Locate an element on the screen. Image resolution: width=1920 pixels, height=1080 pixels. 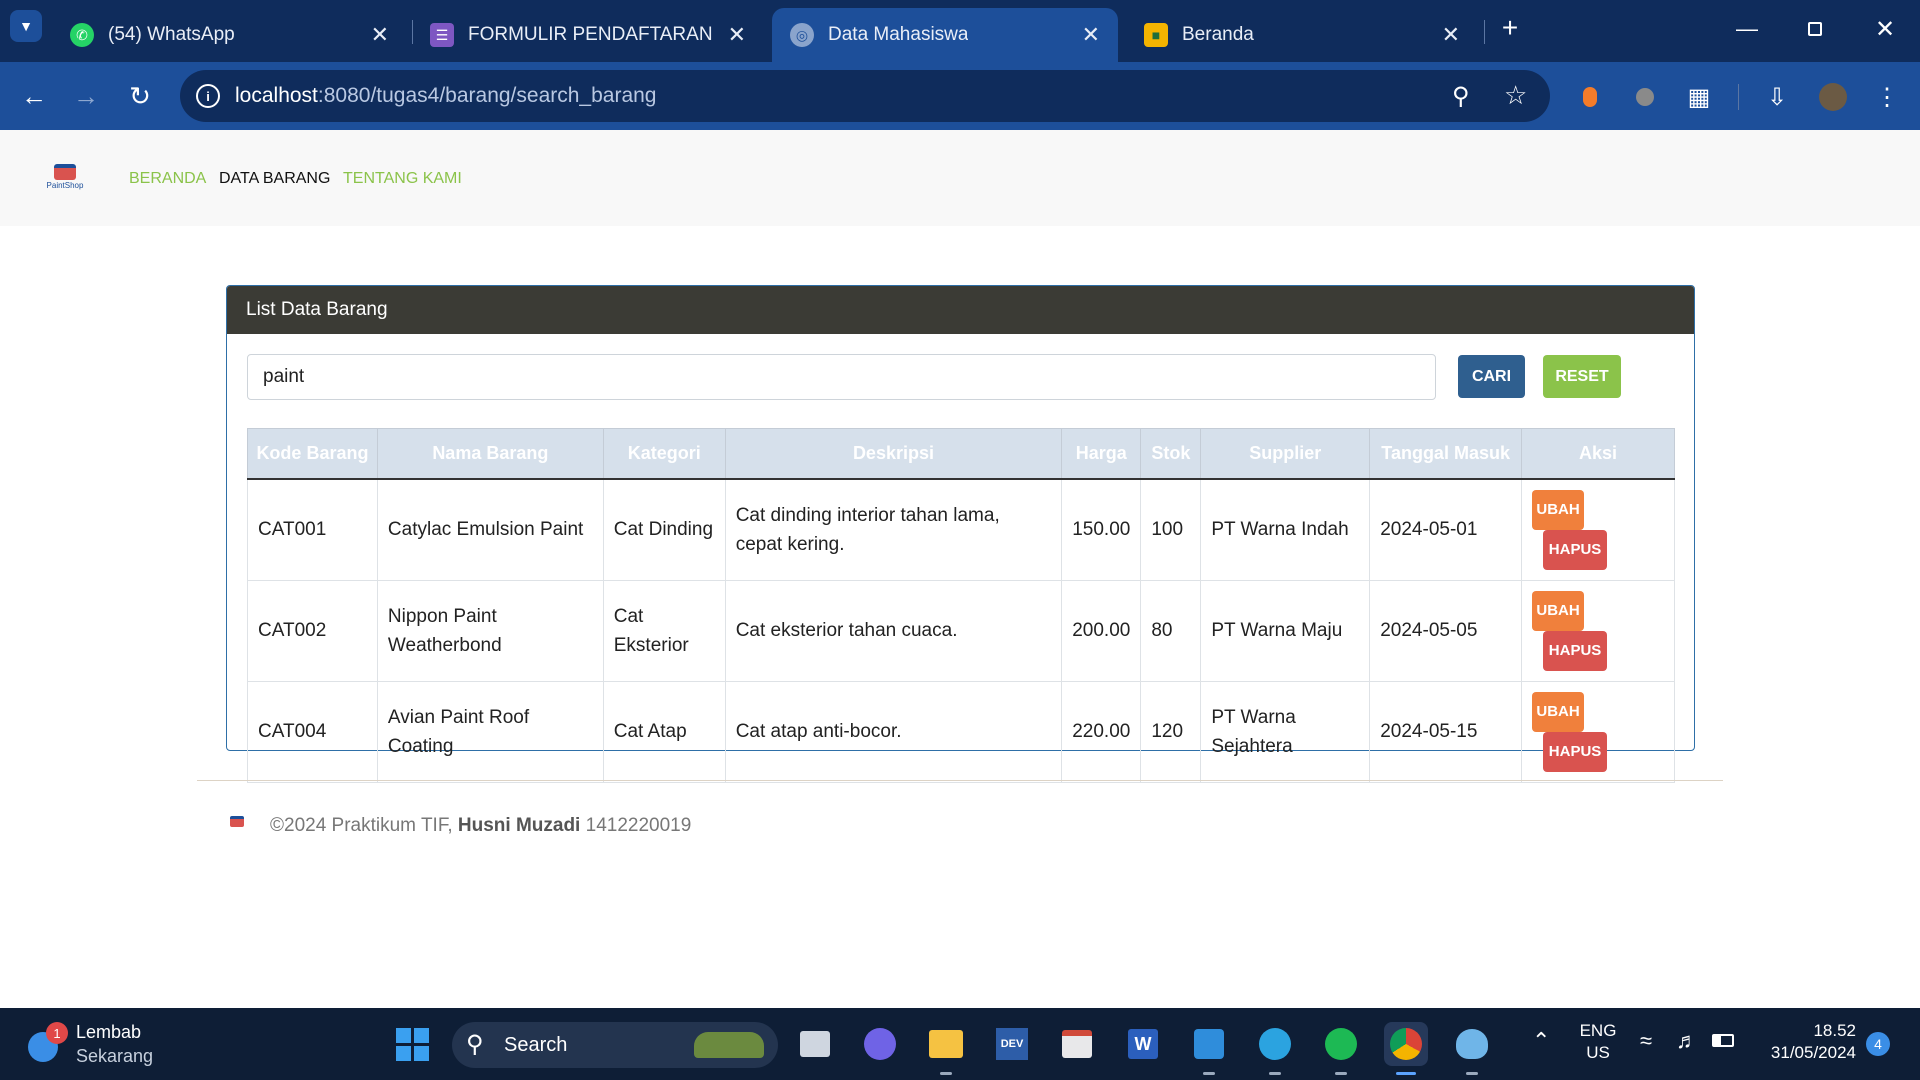
tab-search-button: ▼ is located at coordinates (26, 26).